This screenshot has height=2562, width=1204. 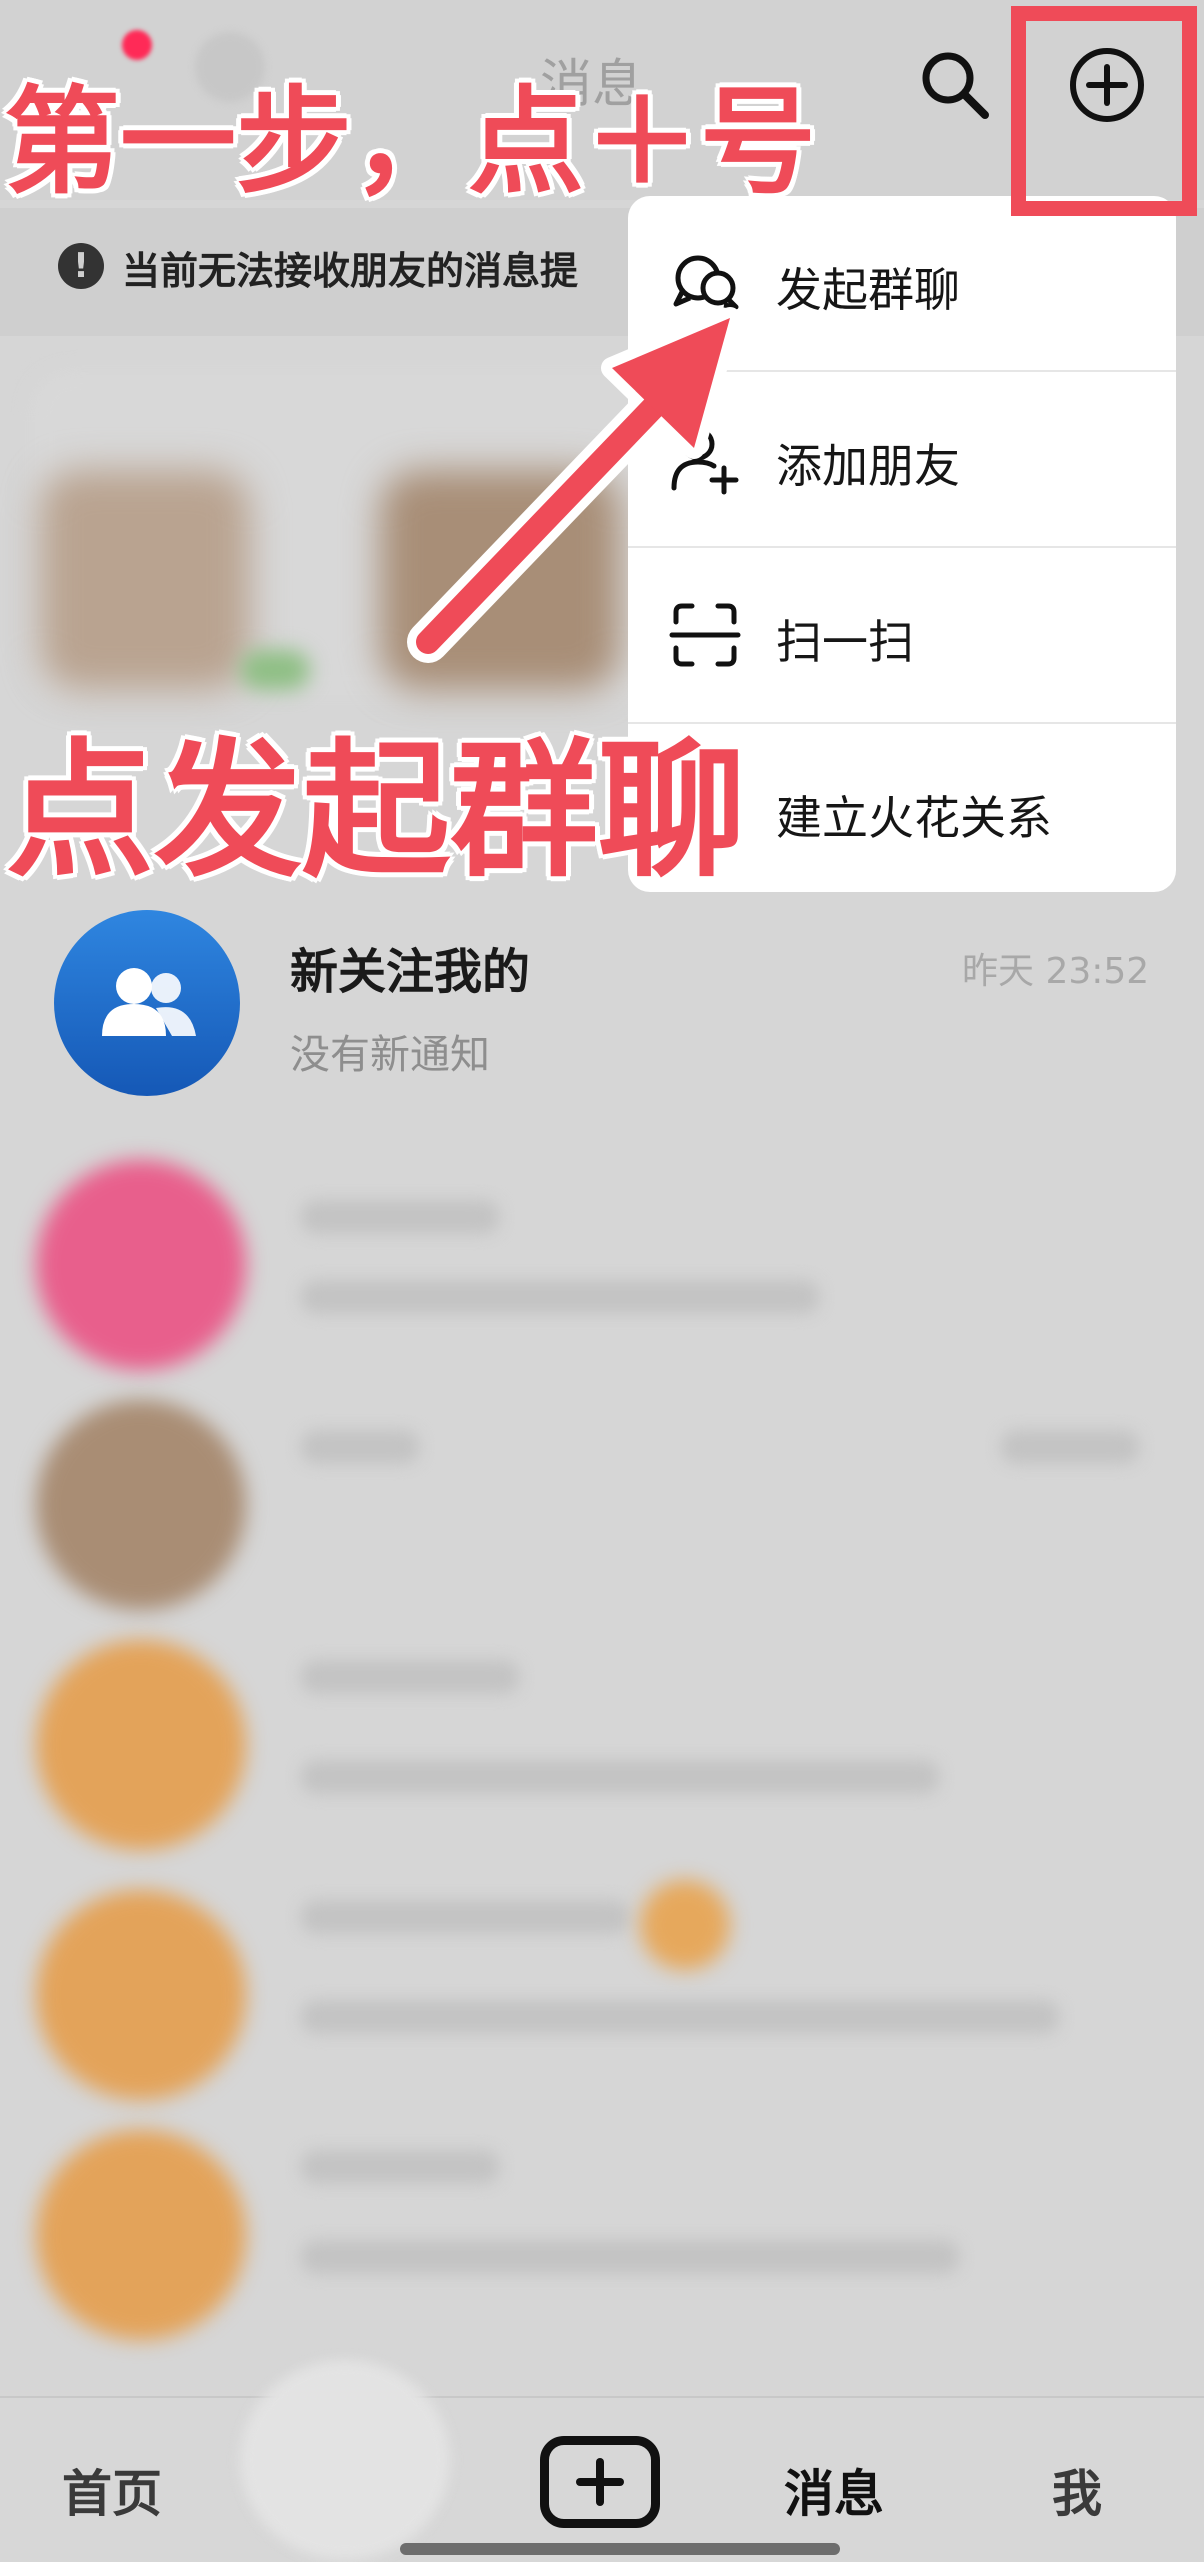 I want to click on plus-square-icon, so click(x=600, y=2482).